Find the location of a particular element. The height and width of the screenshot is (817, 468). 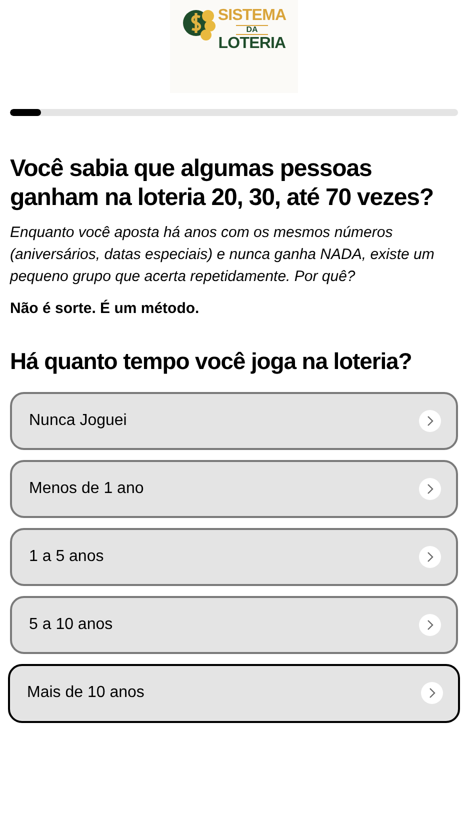

answer-option: Nunca Joguei is located at coordinates (234, 421).